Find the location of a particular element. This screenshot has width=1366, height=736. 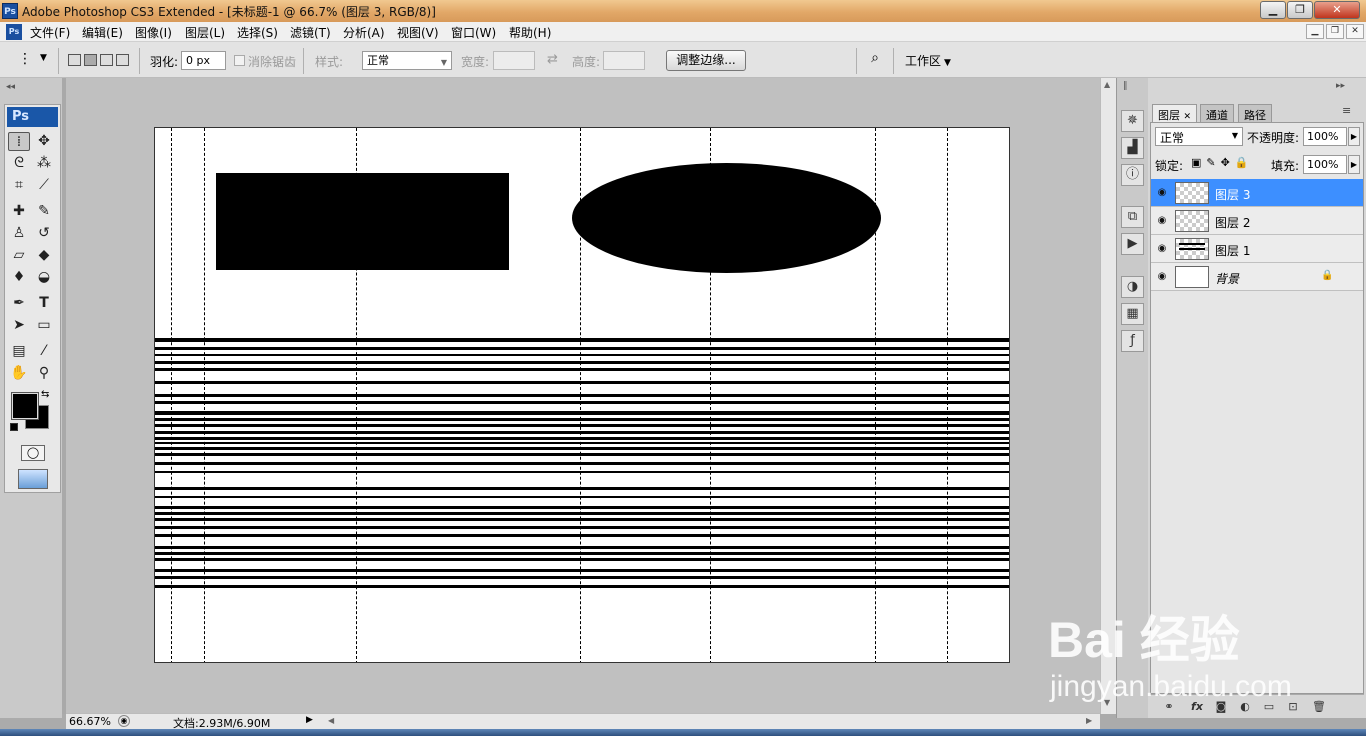

slice-tool-icon: ⟋ is located at coordinates (44, 185).